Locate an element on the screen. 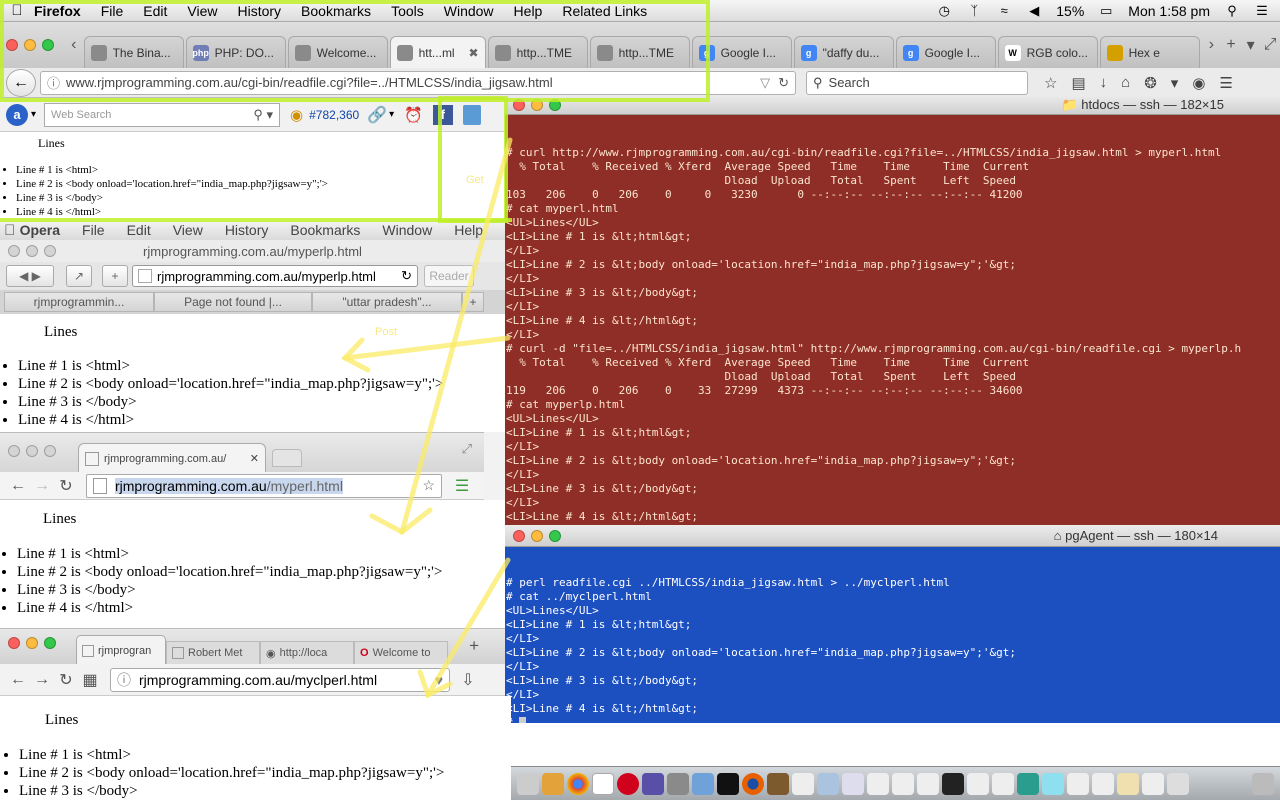 The width and height of the screenshot is (1280, 800). annotation-arrows is located at coordinates (426, 418).